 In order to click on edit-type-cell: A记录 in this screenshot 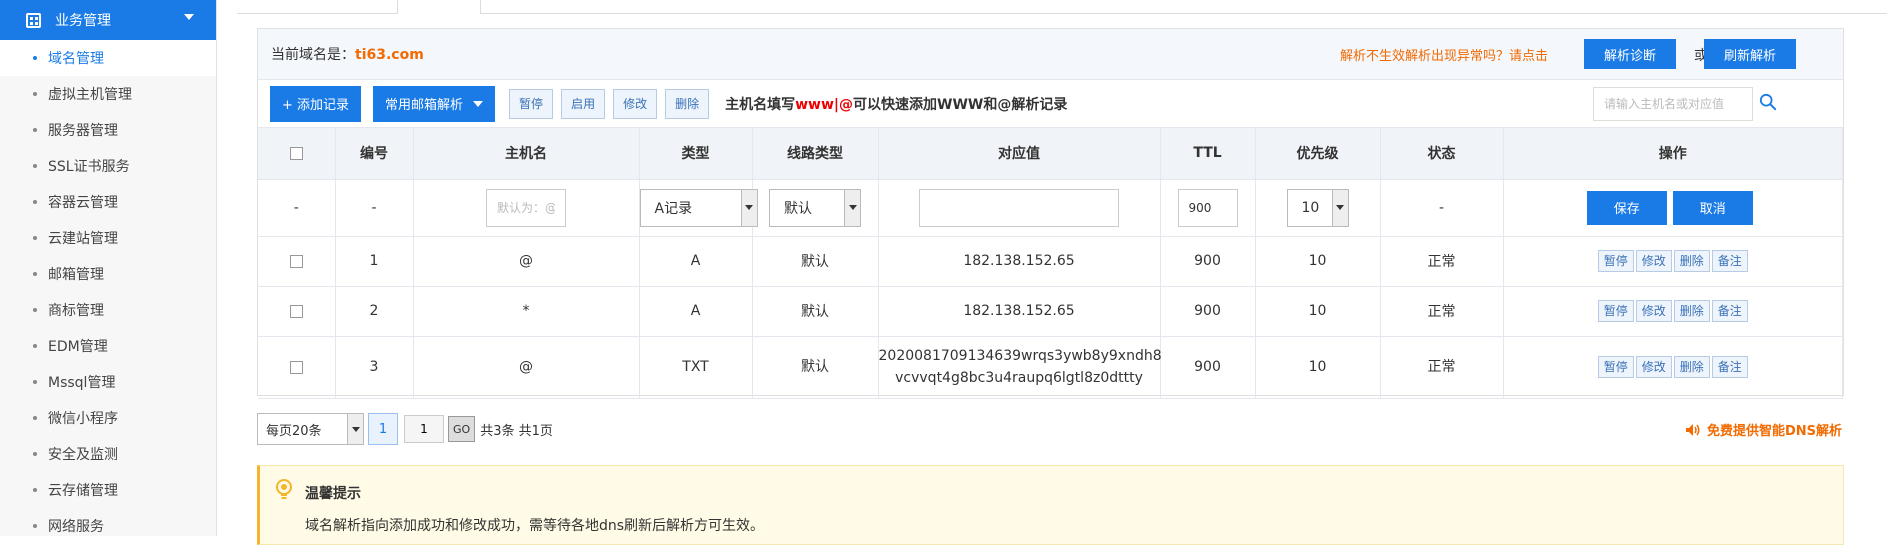, I will do `click(698, 208)`.